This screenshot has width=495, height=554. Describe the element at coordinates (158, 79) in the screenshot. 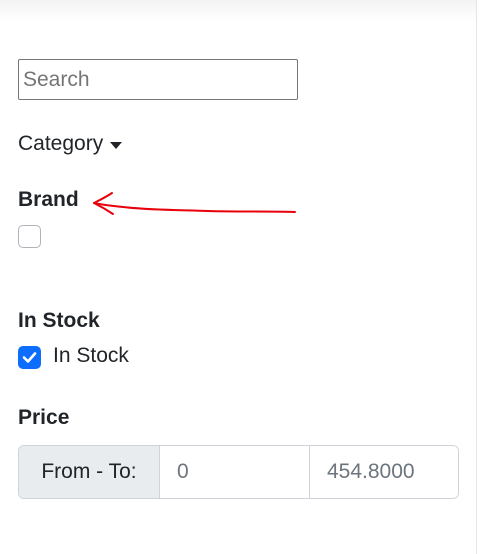

I see `search-input` at that location.